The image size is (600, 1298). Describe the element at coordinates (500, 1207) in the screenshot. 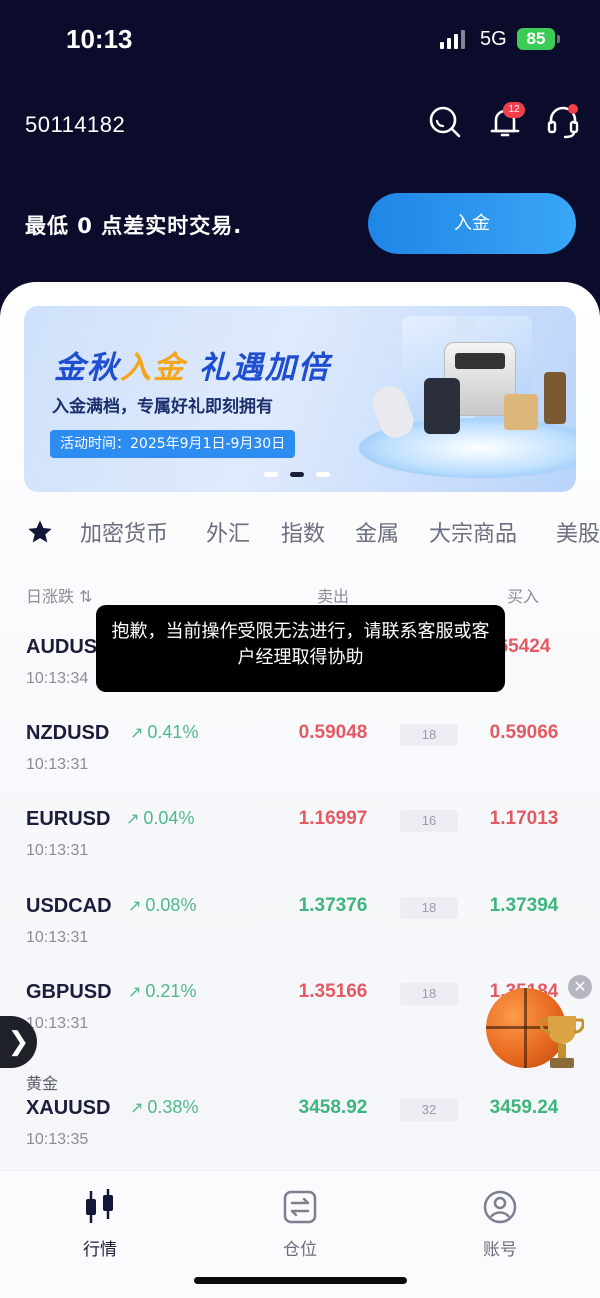

I see `user-icon` at that location.